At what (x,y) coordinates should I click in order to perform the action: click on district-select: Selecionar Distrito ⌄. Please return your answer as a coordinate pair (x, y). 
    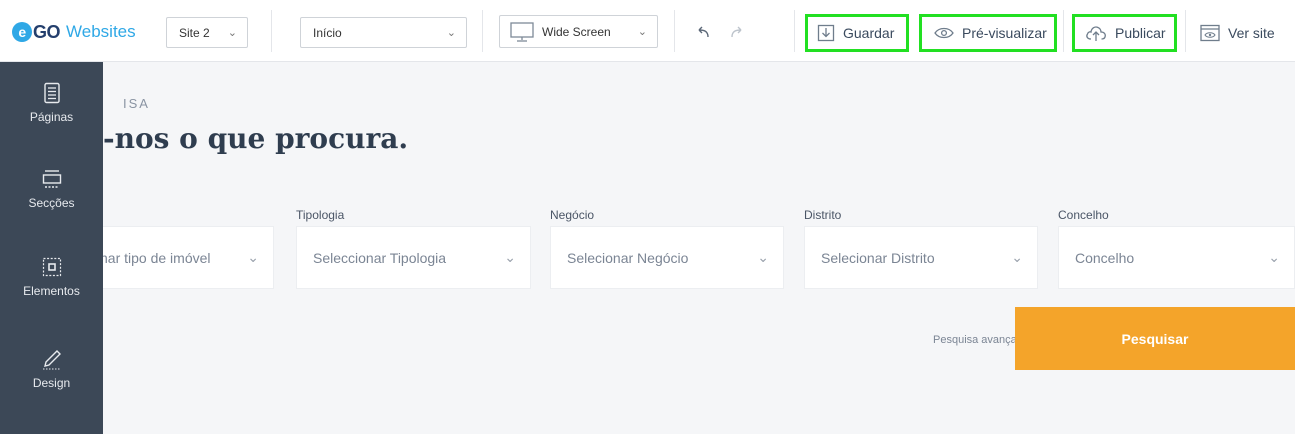
    Looking at the image, I should click on (921, 257).